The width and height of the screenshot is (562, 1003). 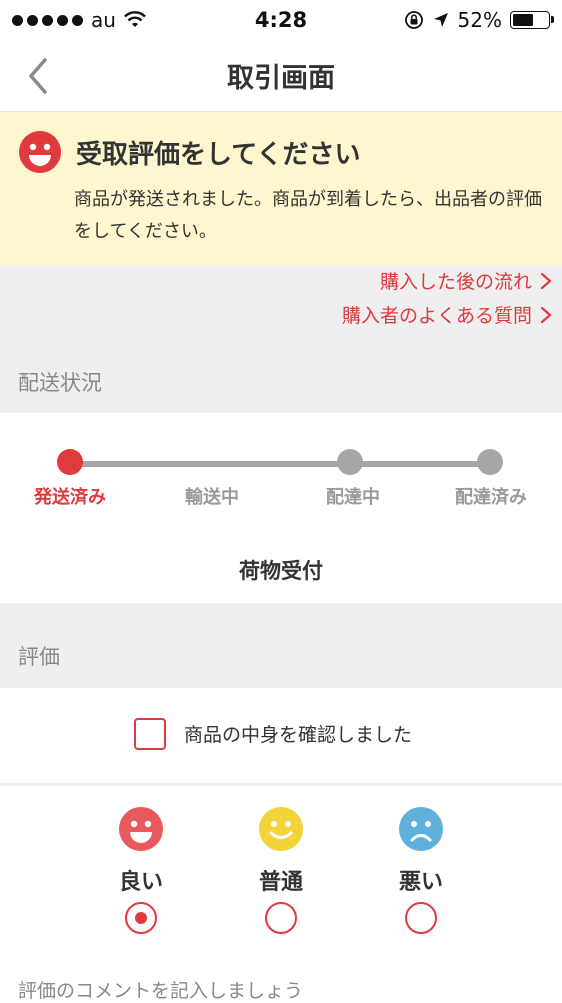 What do you see at coordinates (141, 829) in the screenshot?
I see `happy-face-icon` at bounding box center [141, 829].